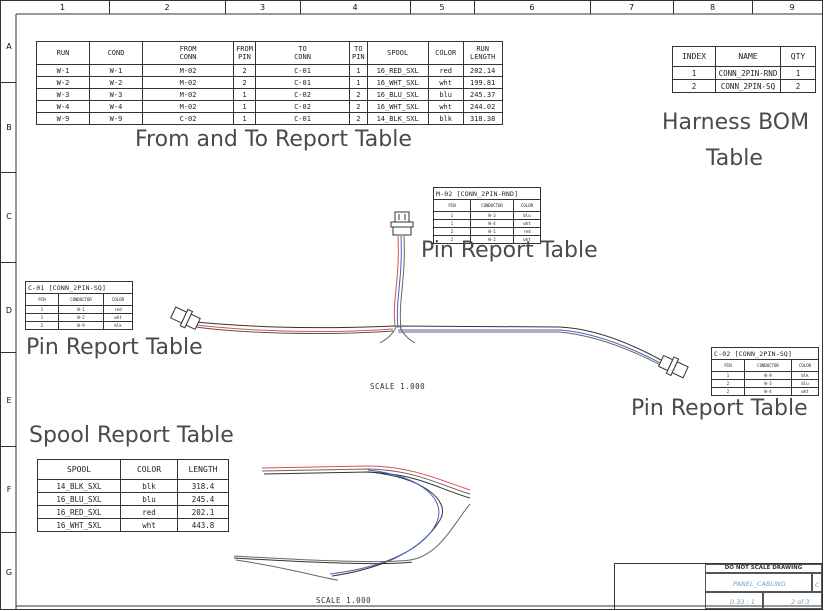 This screenshot has width=824, height=611. I want to click on cell-cond: W-4, so click(116, 106).